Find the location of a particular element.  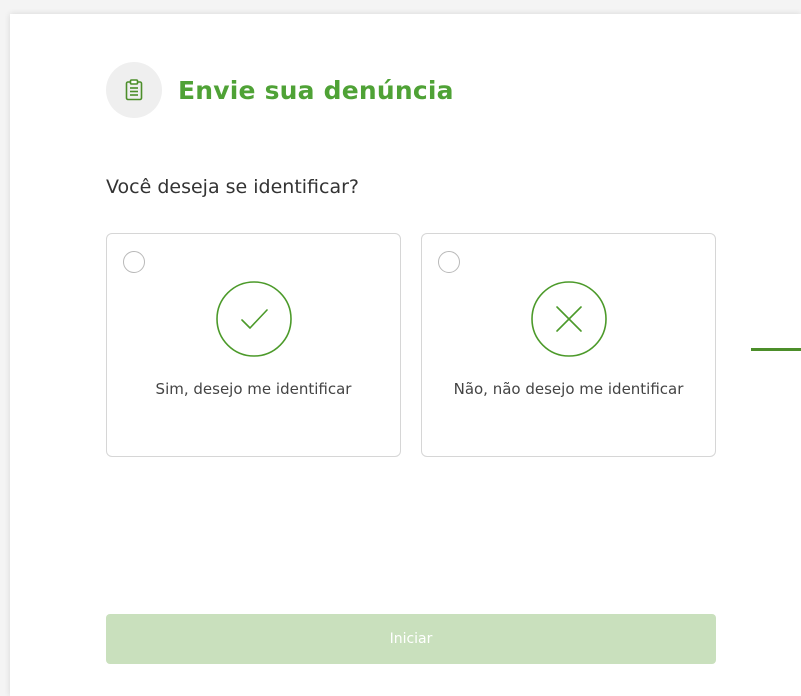

clipboard-icon is located at coordinates (134, 90).